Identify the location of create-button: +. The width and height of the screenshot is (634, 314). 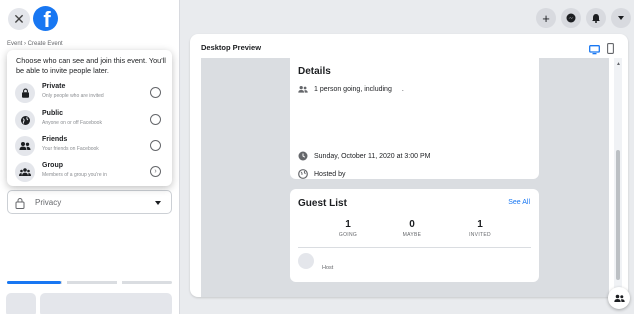
(546, 18).